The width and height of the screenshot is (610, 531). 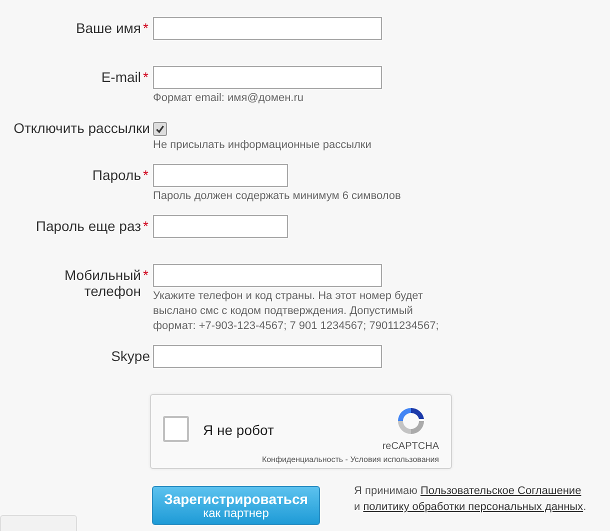 I want to click on field-label: Пароль, so click(x=116, y=175).